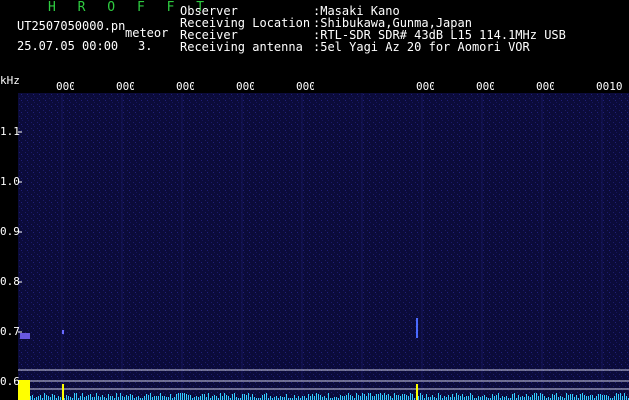  I want to click on y-axis-unit: kHz, so click(10, 80).